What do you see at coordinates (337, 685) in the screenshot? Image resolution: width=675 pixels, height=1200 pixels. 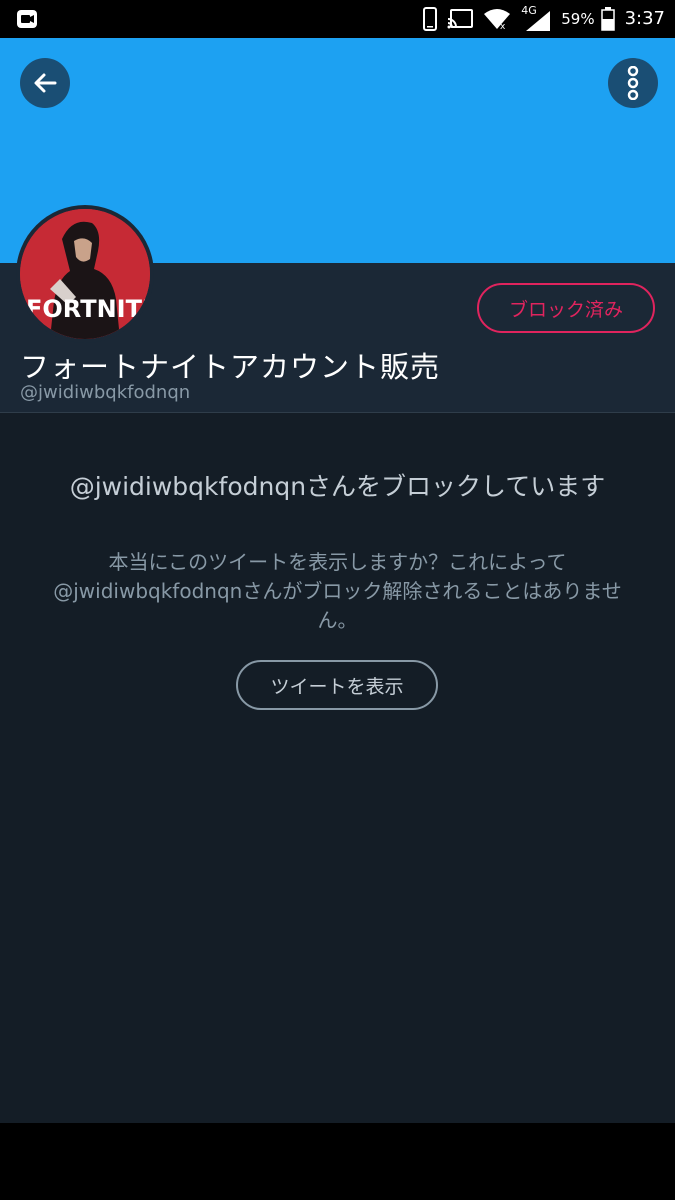 I see `show-tweets-button: ツイートを表示` at bounding box center [337, 685].